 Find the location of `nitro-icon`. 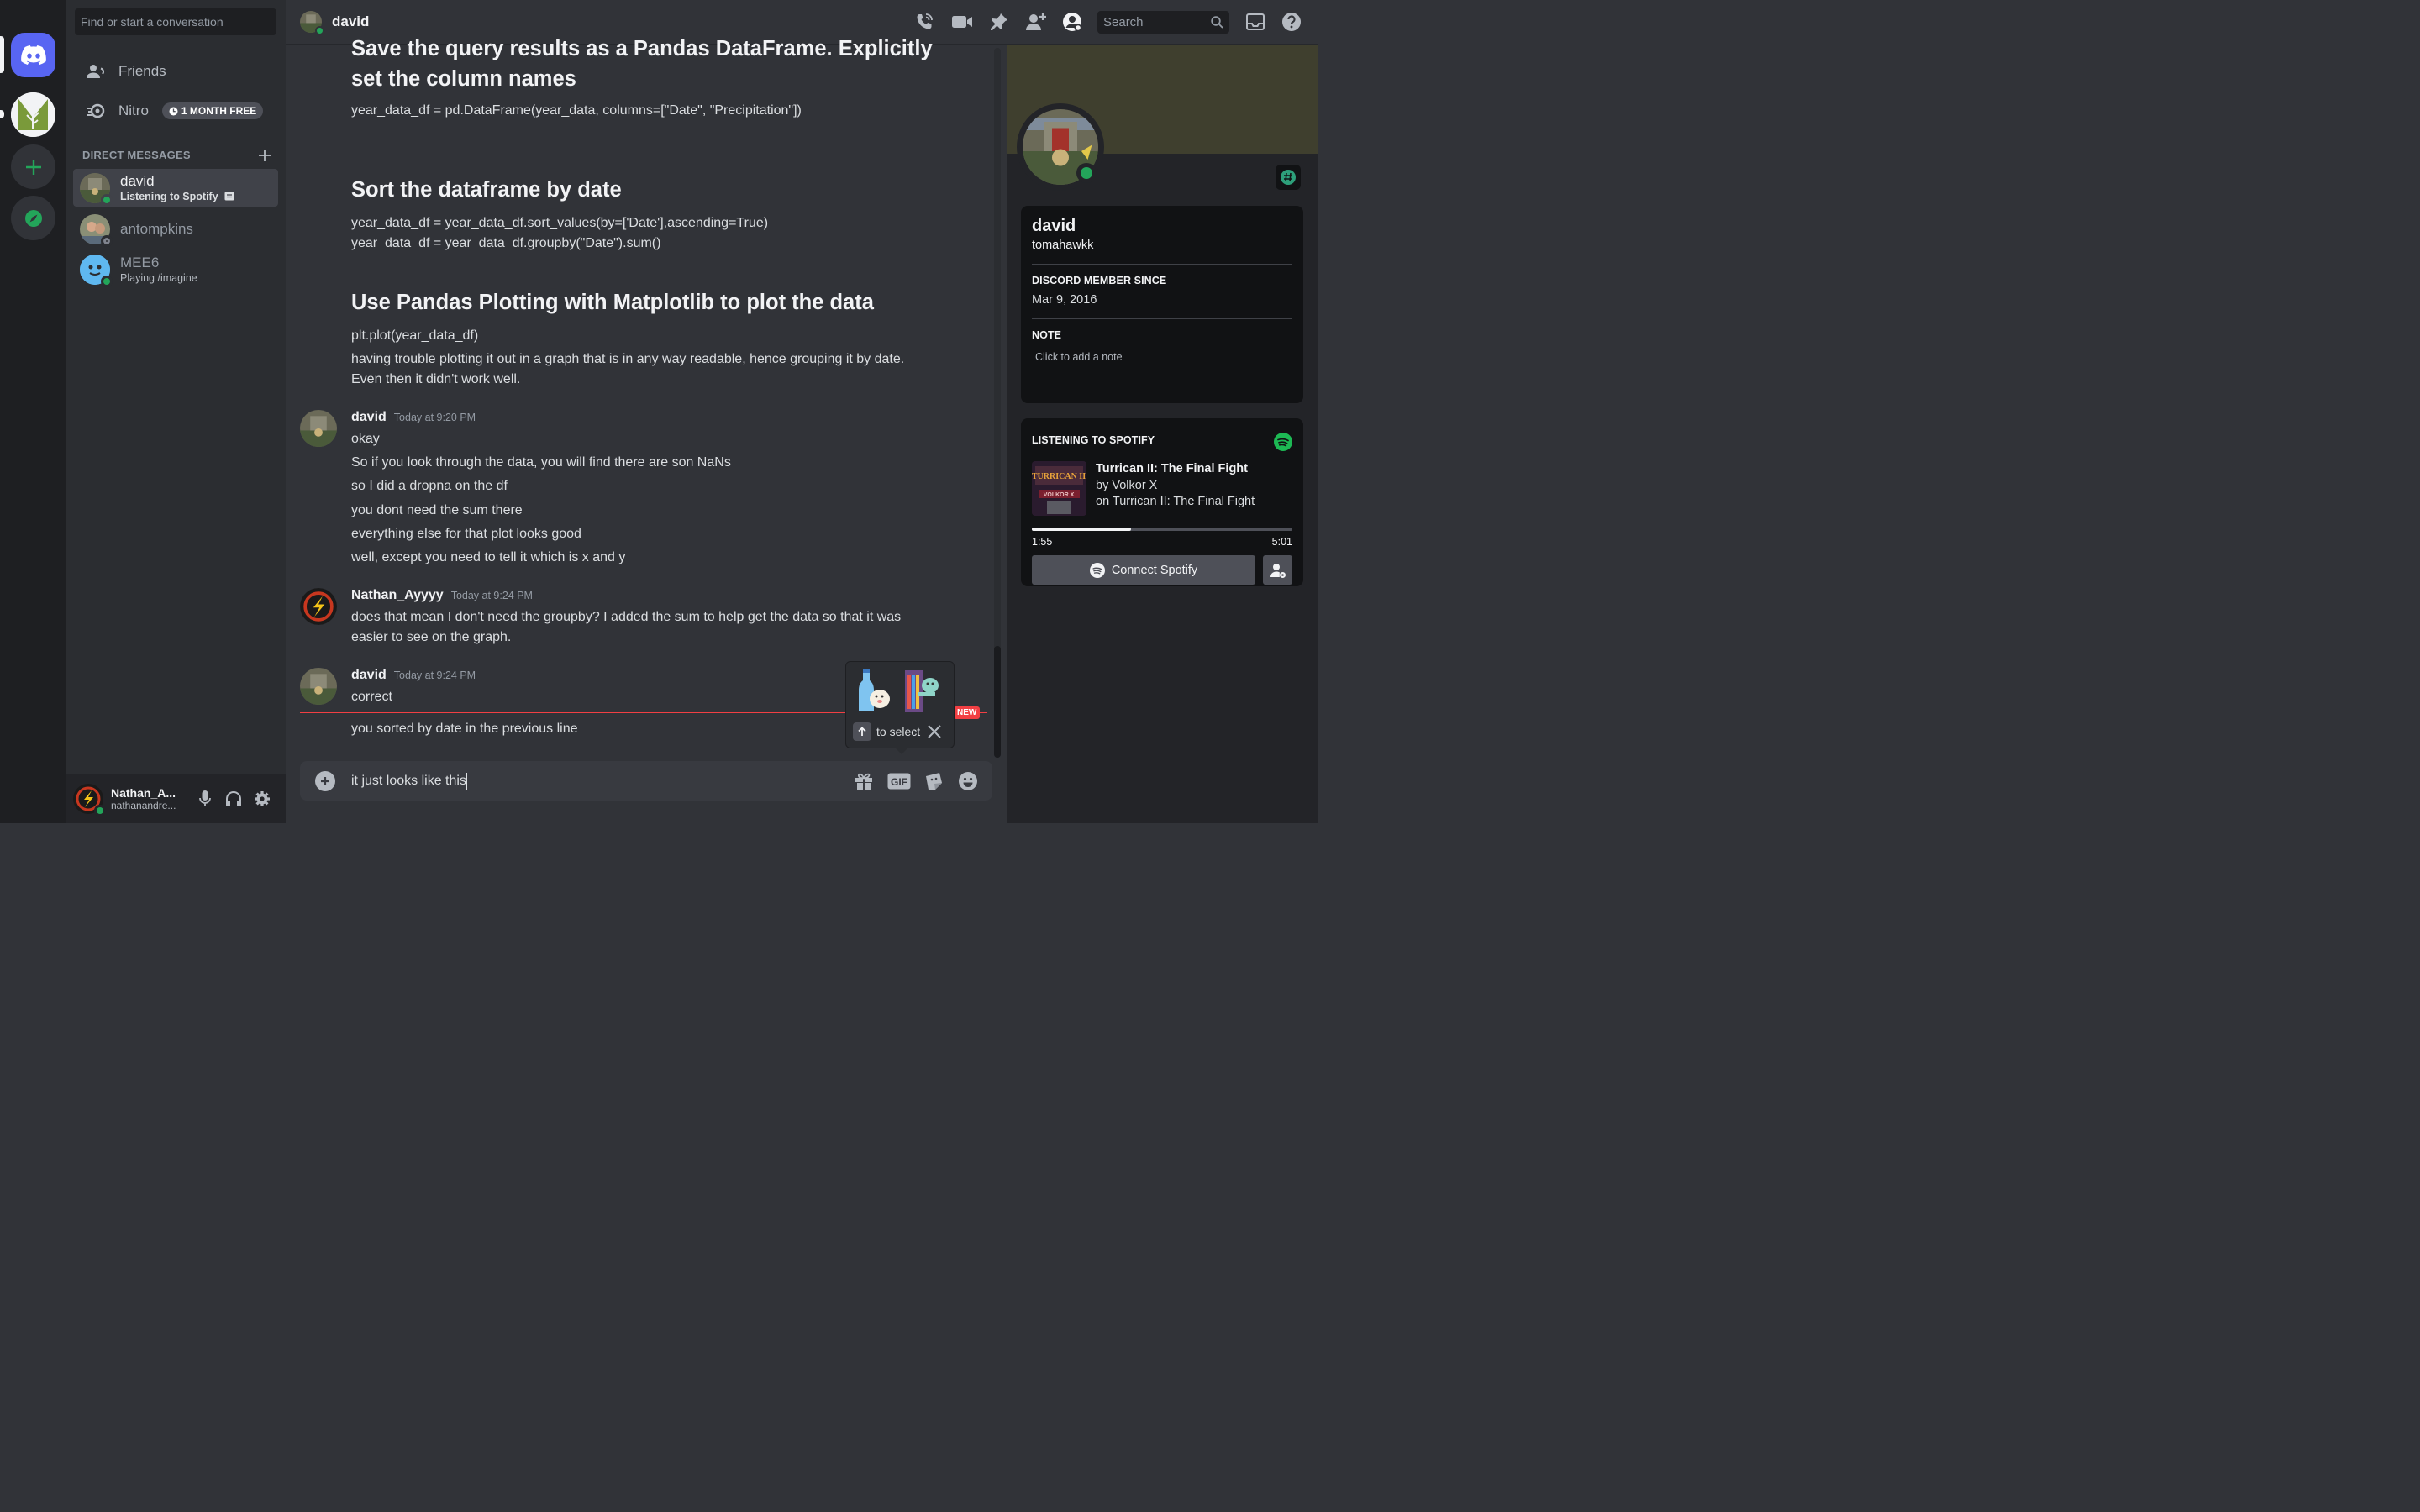

nitro-icon is located at coordinates (96, 111).